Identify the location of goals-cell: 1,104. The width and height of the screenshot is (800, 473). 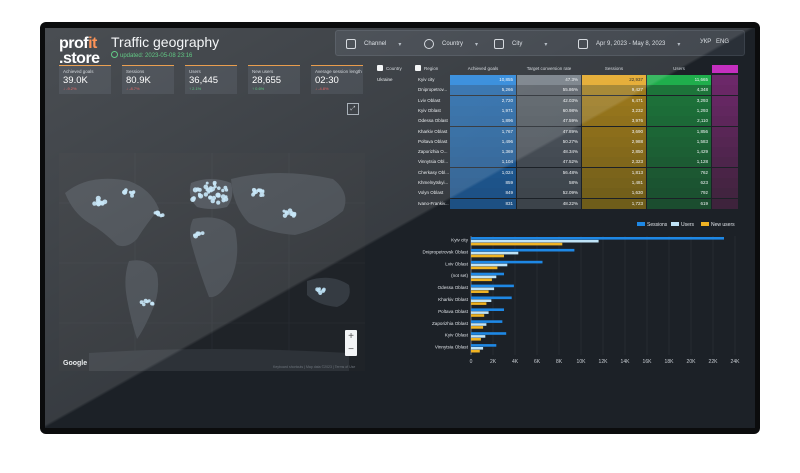
(483, 162).